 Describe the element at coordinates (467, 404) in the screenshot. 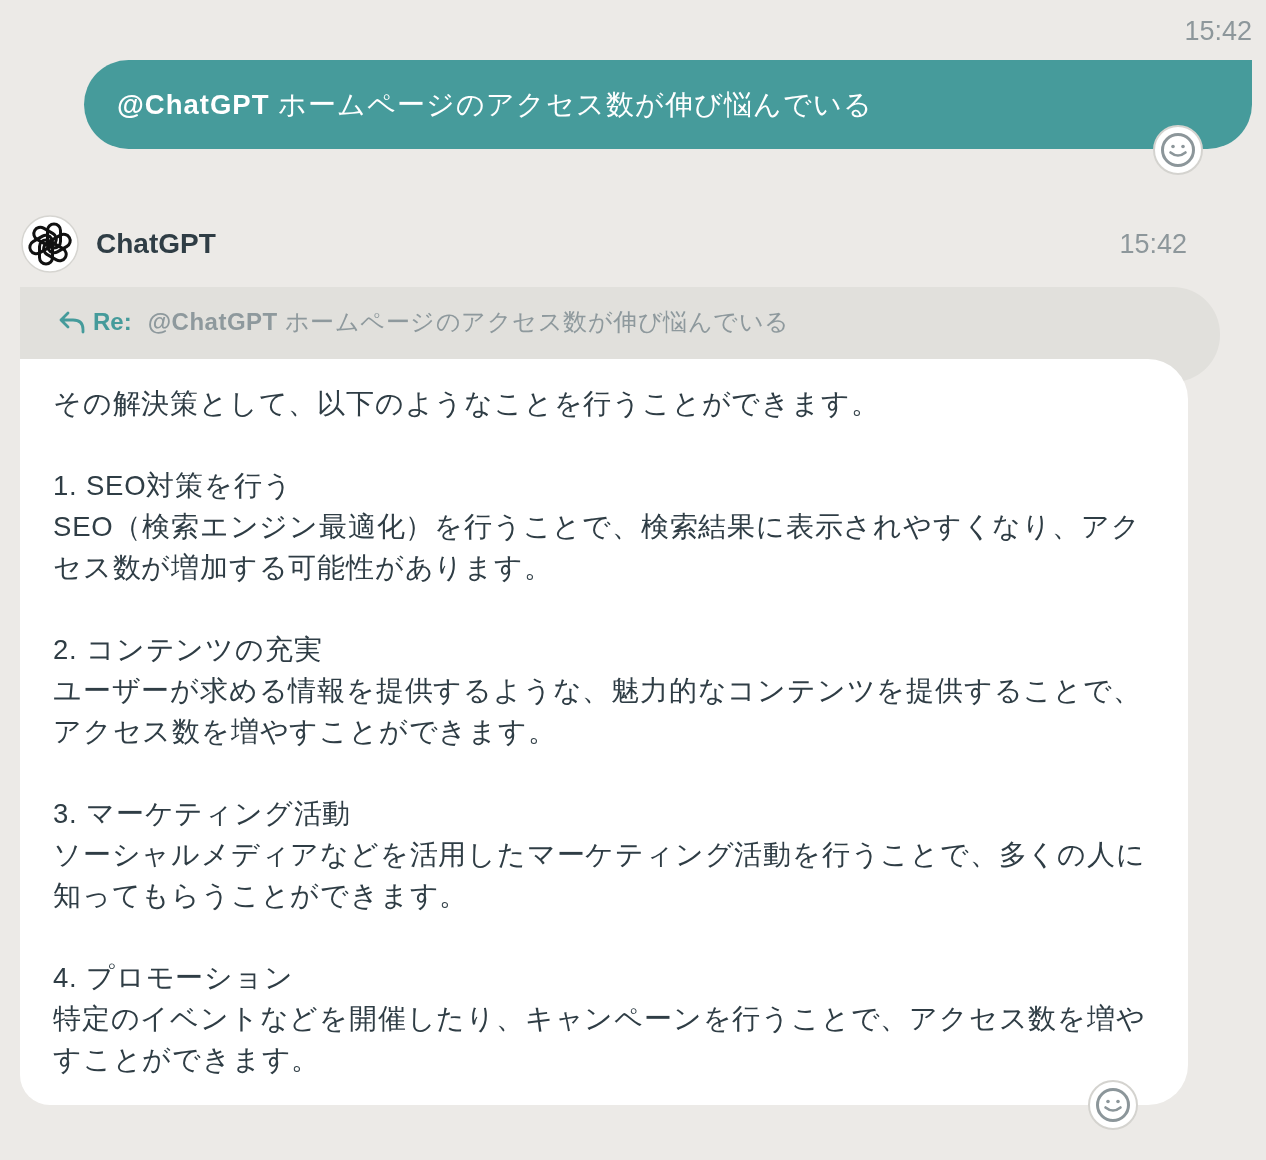

I see `message-paragraph: その解決策として、以下のようなことを行うことができます。` at that location.